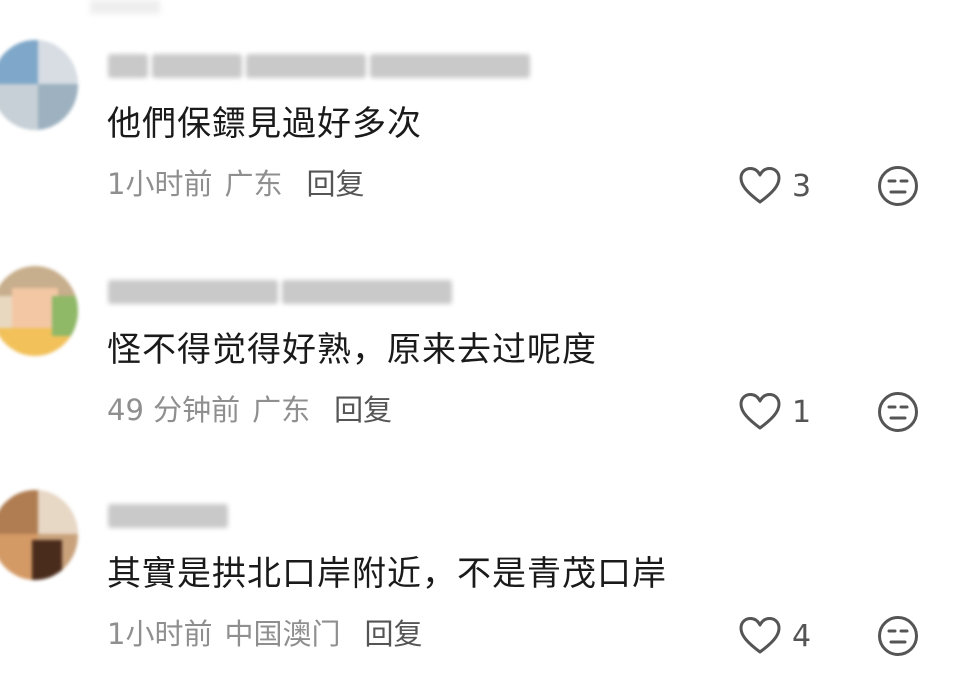 This screenshot has height=699, width=960. Describe the element at coordinates (802, 186) in the screenshot. I see `like-count: 3` at that location.